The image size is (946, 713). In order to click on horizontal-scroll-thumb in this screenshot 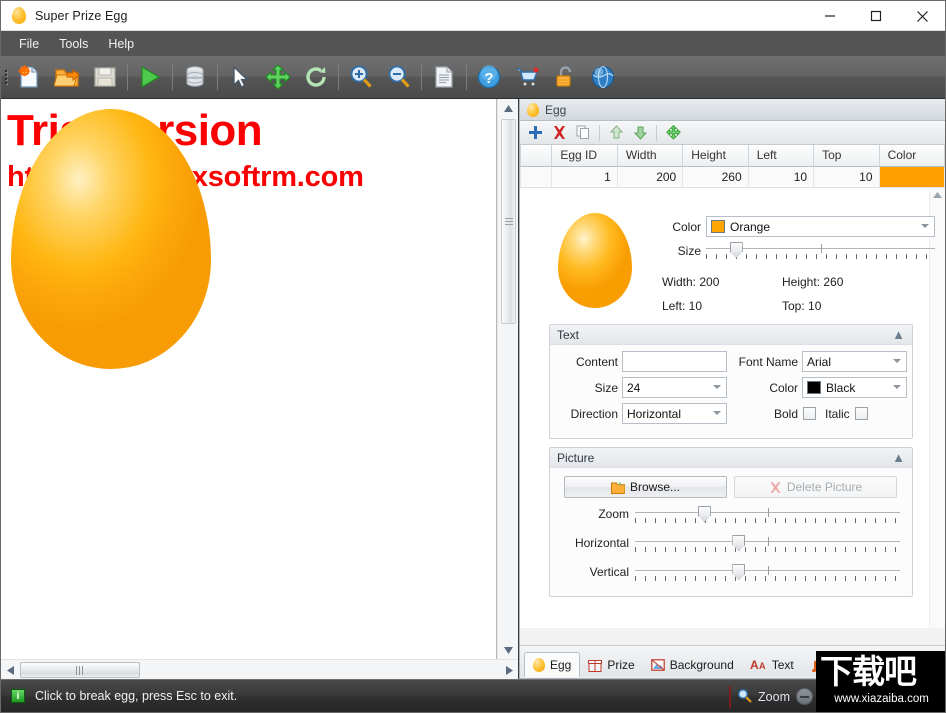, I will do `click(80, 670)`.